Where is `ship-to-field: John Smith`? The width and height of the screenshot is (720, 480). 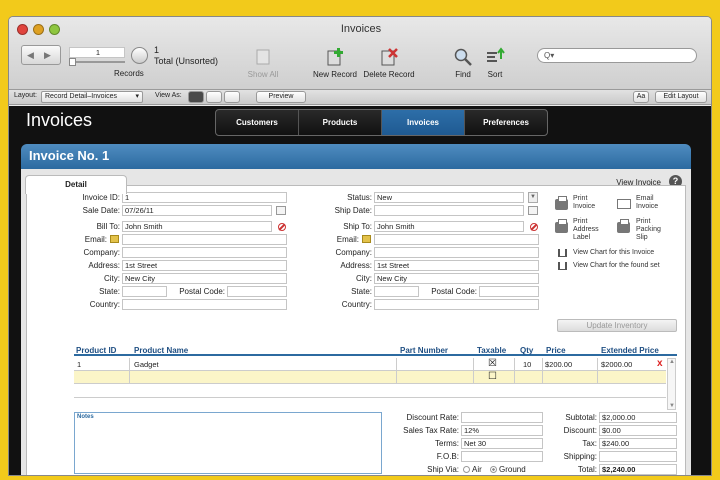 ship-to-field: John Smith is located at coordinates (449, 226).